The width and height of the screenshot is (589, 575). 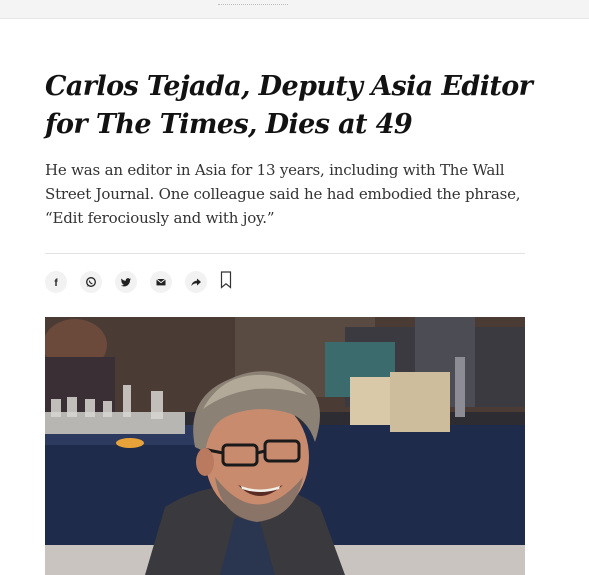 I want to click on facebook-share-button: f, so click(x=56, y=282).